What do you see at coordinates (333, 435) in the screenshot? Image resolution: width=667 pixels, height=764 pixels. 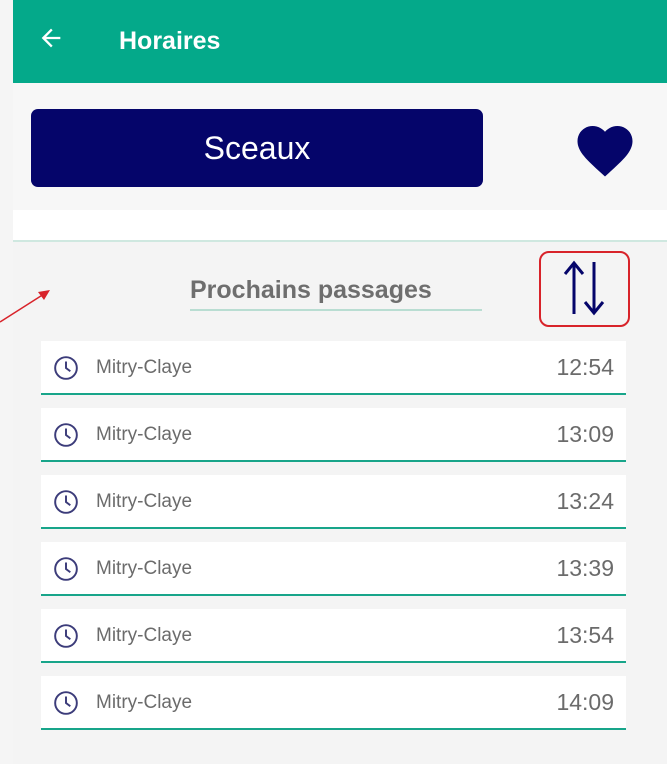 I see `departure-row: Mitry-Claye 13:09` at bounding box center [333, 435].